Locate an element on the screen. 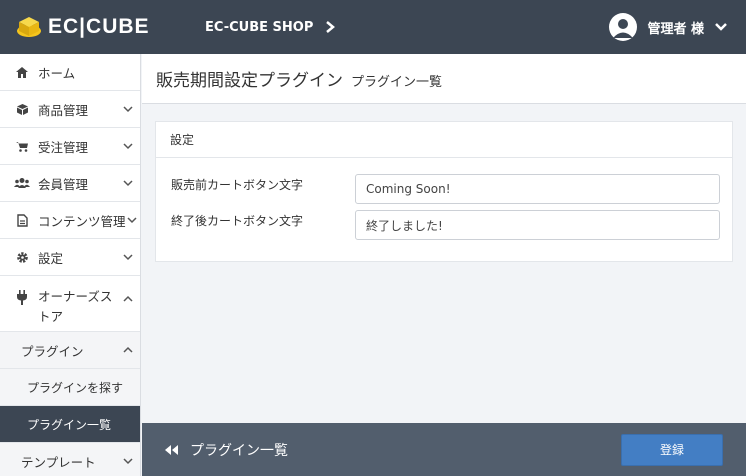 The width and height of the screenshot is (746, 476). sidebar-item-label: プラグイン is located at coordinates (52, 351).